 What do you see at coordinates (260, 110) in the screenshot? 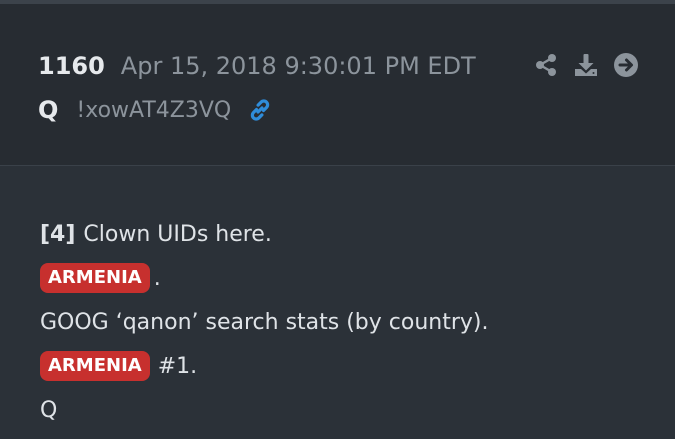
I see `link-icon` at bounding box center [260, 110].